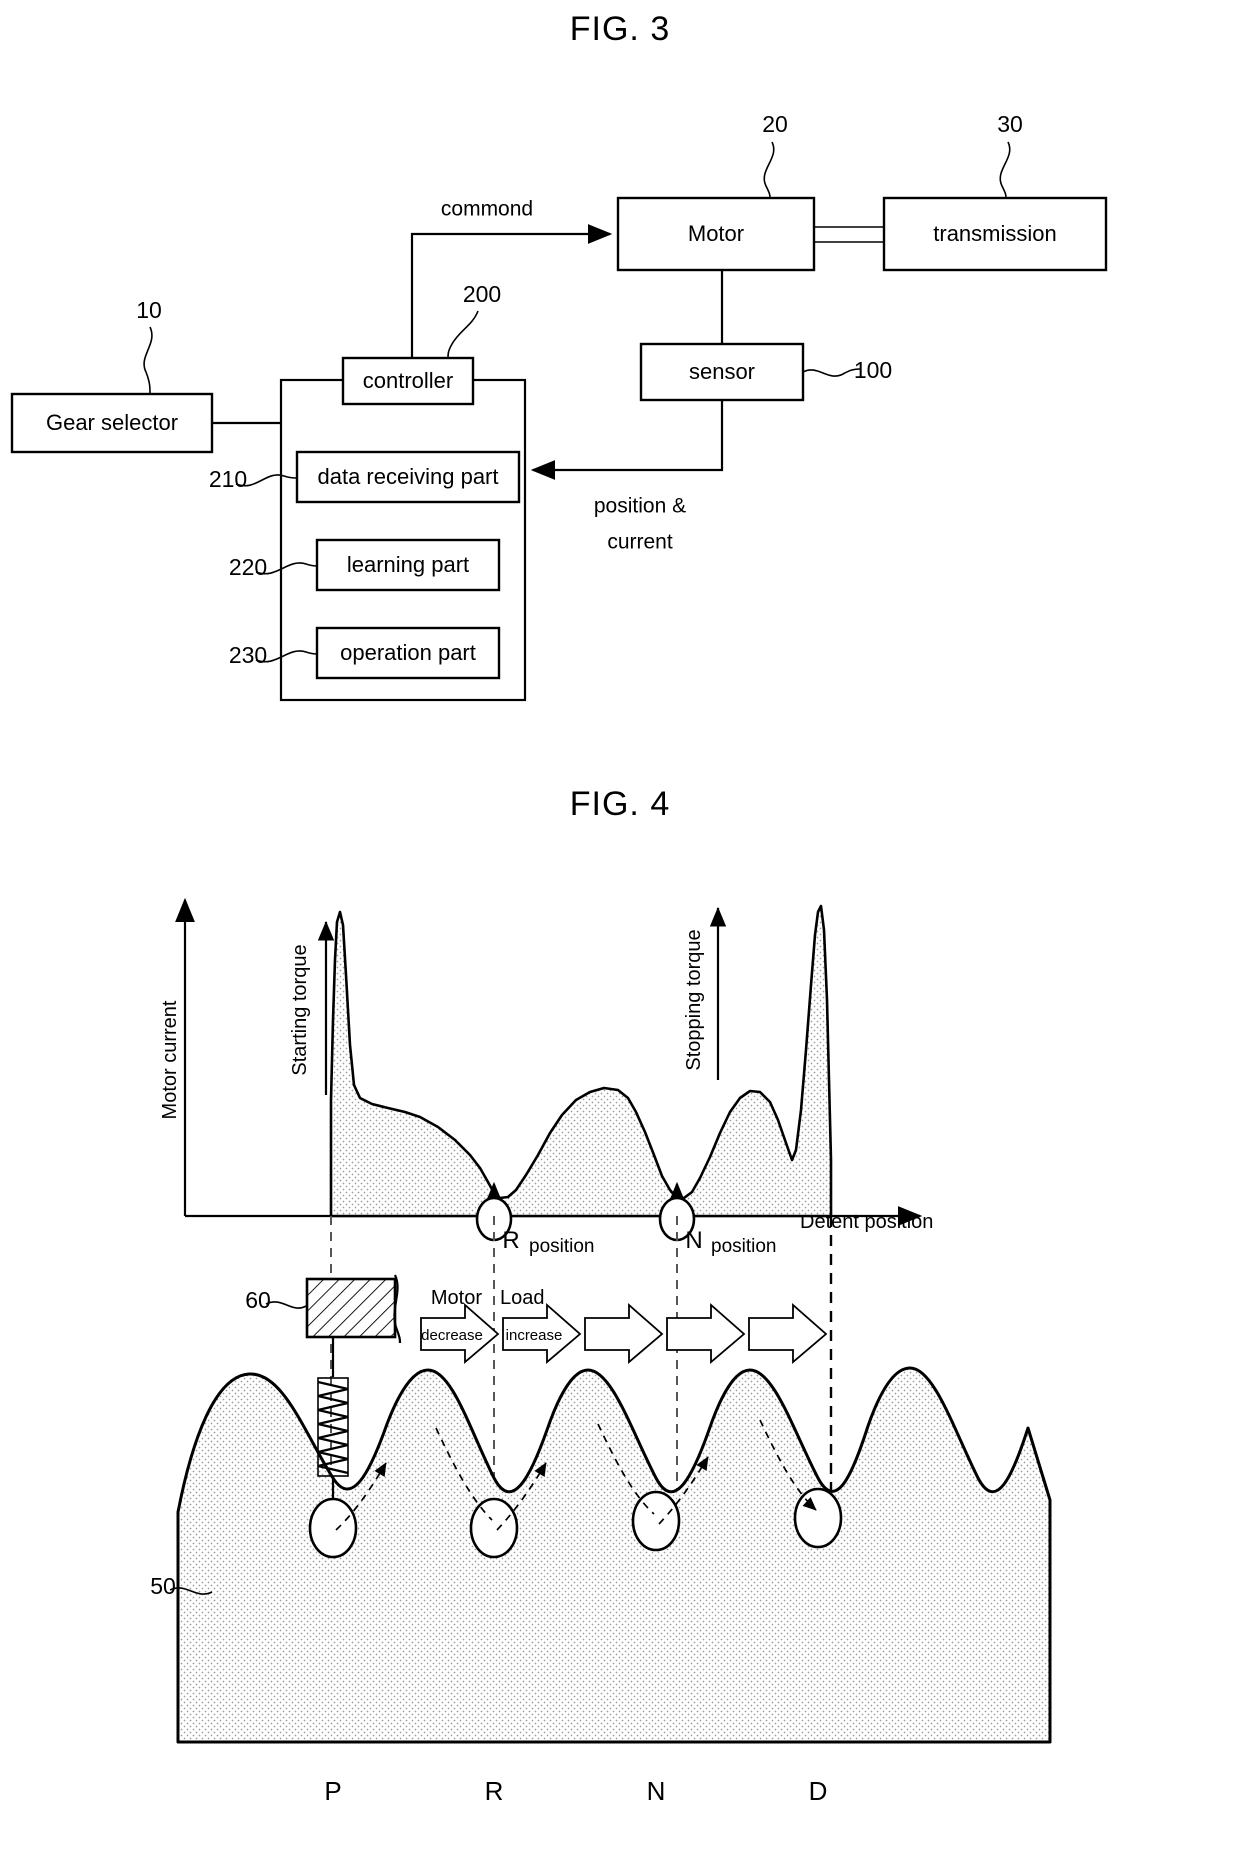 This screenshot has height=1850, width=1240. Describe the element at coordinates (170, 1059) in the screenshot. I see `chart-y-axis-label: Motor current` at that location.